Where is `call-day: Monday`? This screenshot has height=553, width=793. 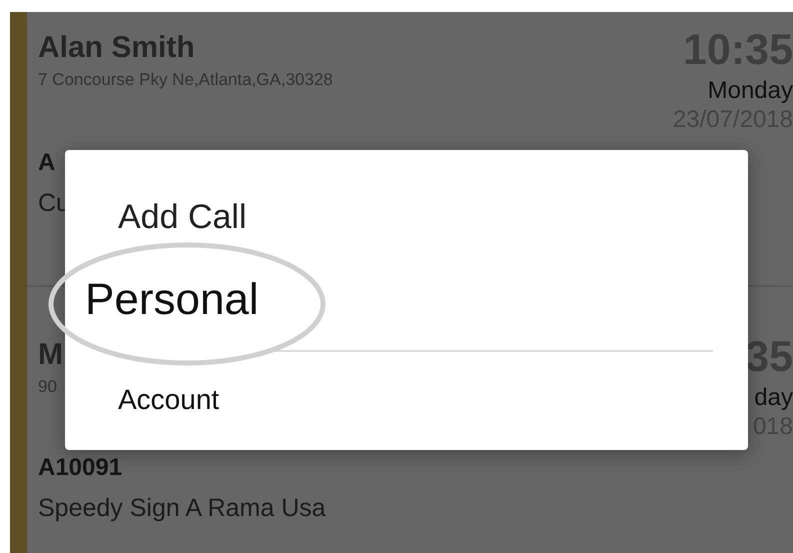
call-day: Monday is located at coordinates (750, 91).